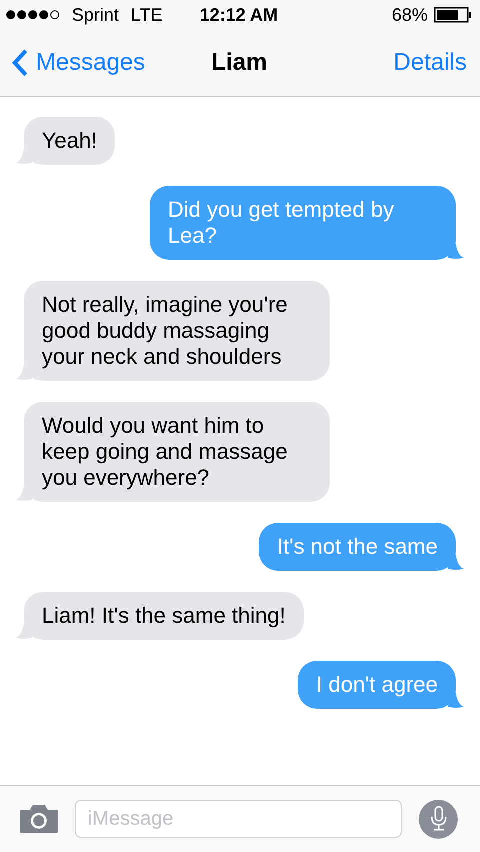  Describe the element at coordinates (381, 685) in the screenshot. I see `sent-message: I don't agree` at that location.